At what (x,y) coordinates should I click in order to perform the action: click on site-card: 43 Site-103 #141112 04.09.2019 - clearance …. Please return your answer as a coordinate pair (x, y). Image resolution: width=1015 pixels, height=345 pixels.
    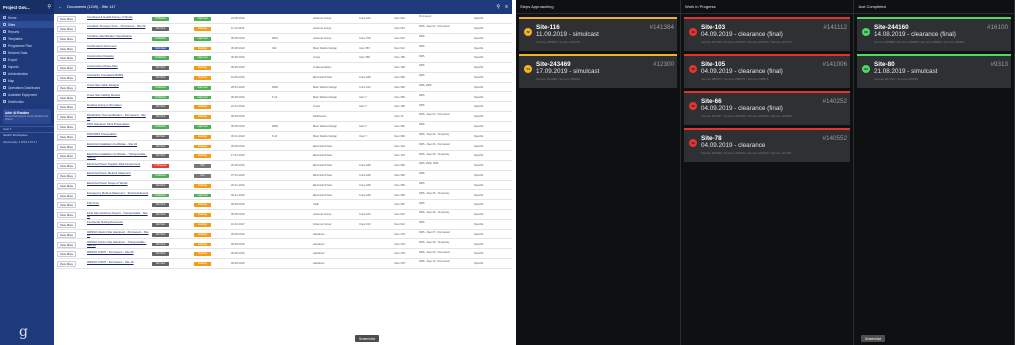
    Looking at the image, I should click on (767, 34).